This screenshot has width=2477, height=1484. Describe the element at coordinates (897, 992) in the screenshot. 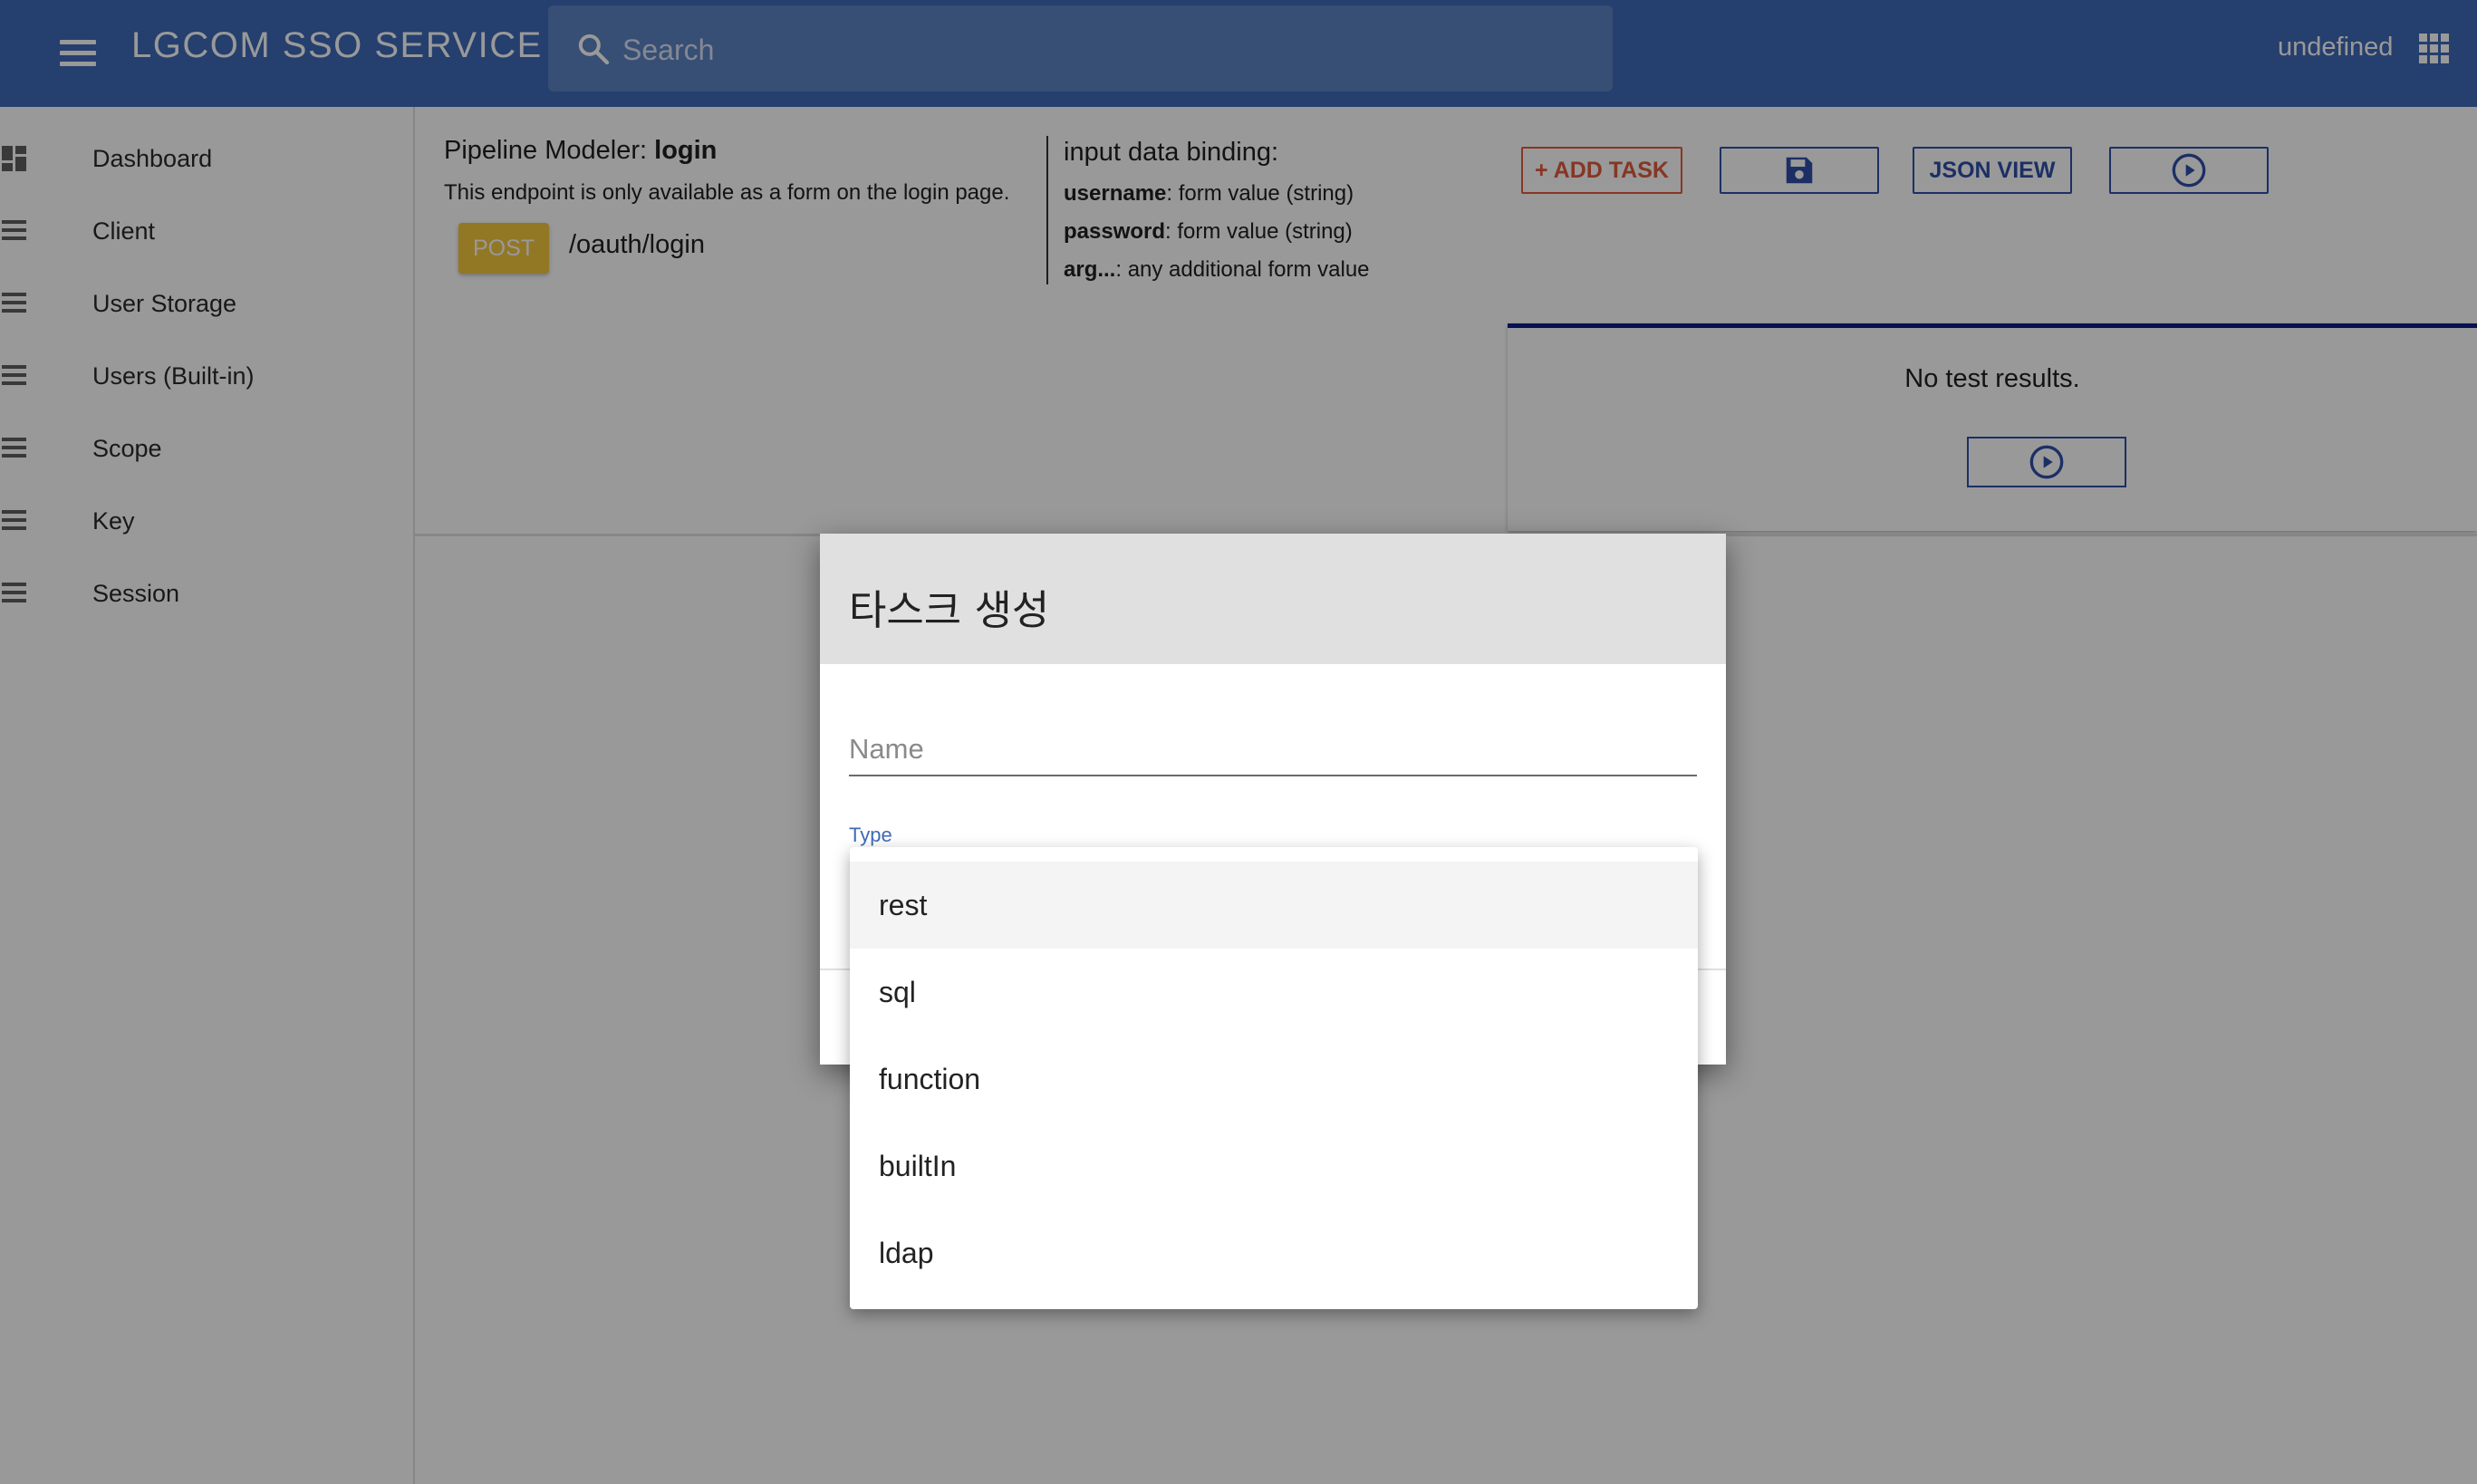

I see `option-label: sql` at that location.